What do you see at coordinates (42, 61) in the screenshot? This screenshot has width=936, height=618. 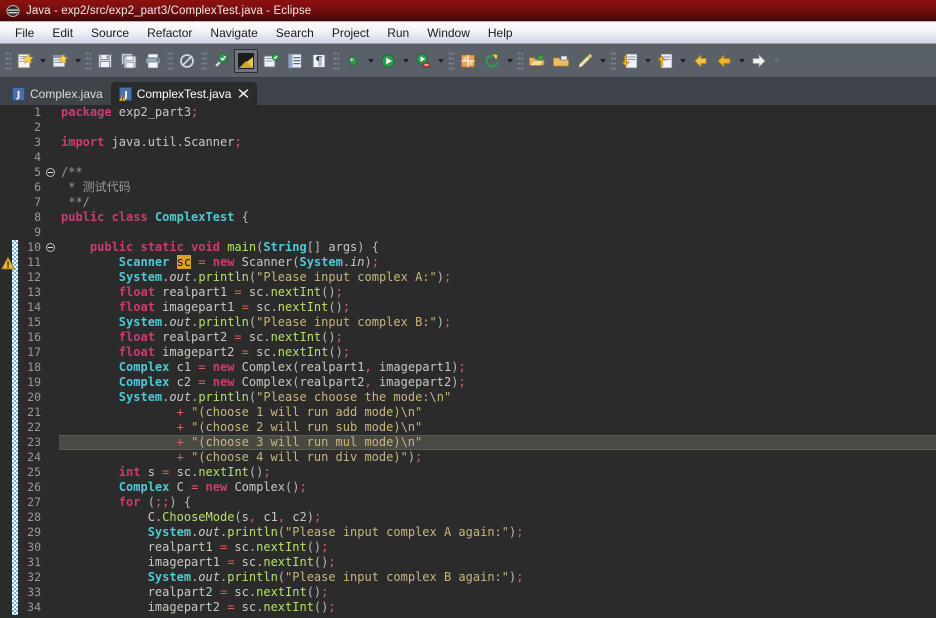 I see `new-wizard-dropdown` at bounding box center [42, 61].